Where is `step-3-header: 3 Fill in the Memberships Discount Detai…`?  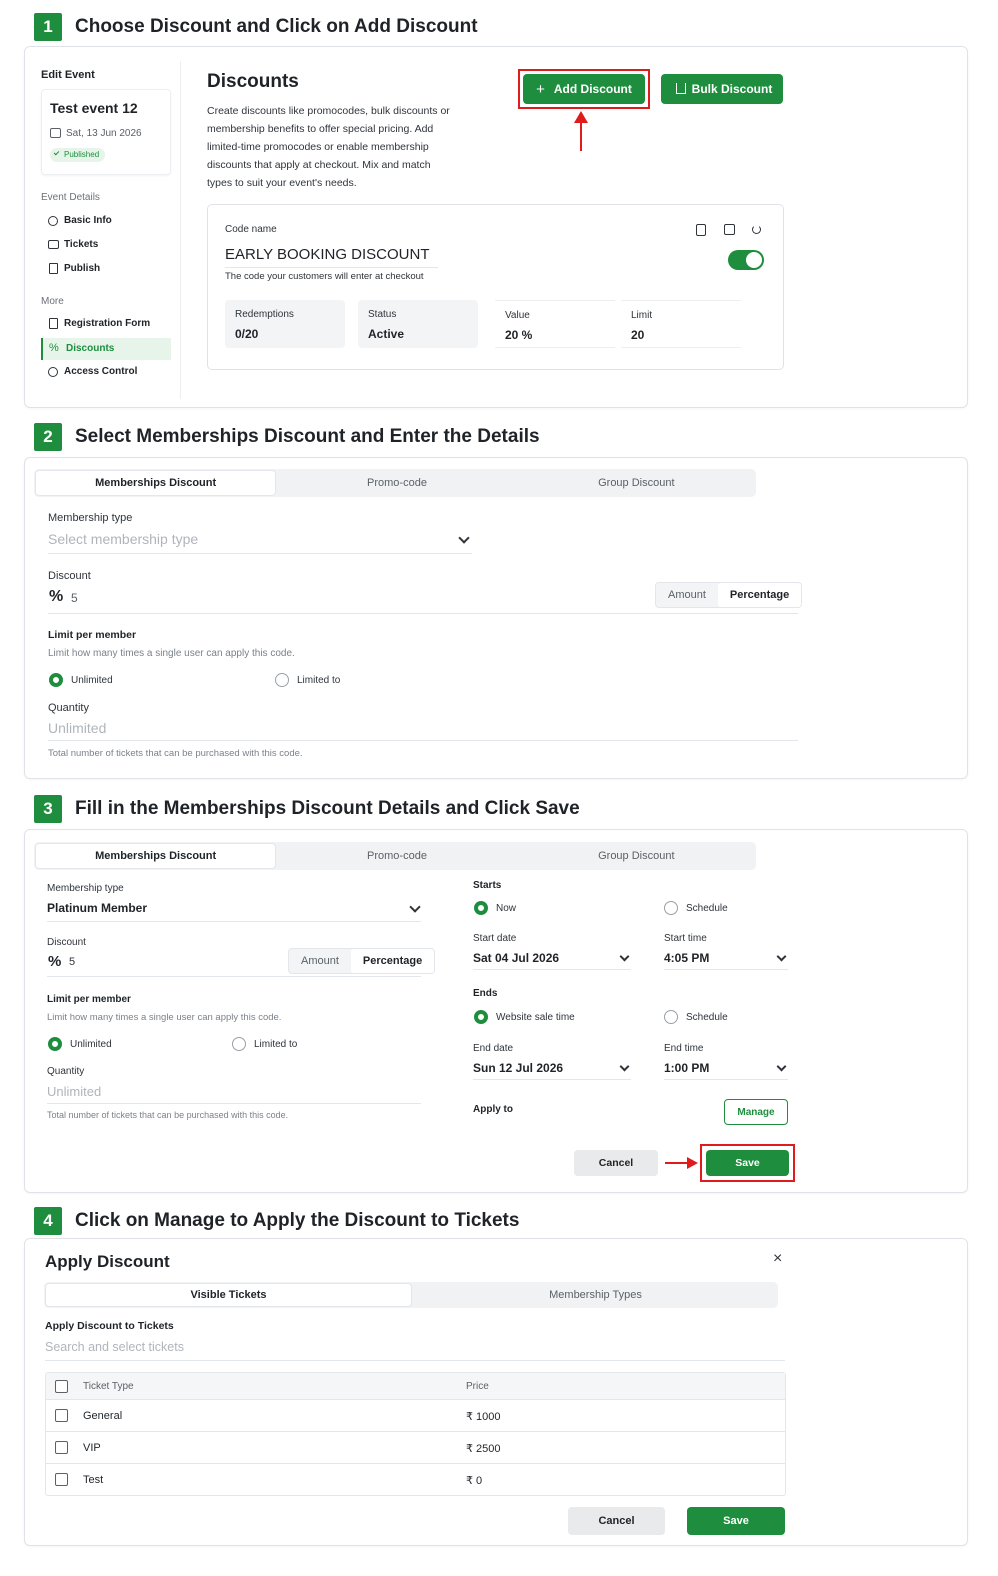
step-3-header: 3 Fill in the Memberships Discount Detai… is located at coordinates (307, 809).